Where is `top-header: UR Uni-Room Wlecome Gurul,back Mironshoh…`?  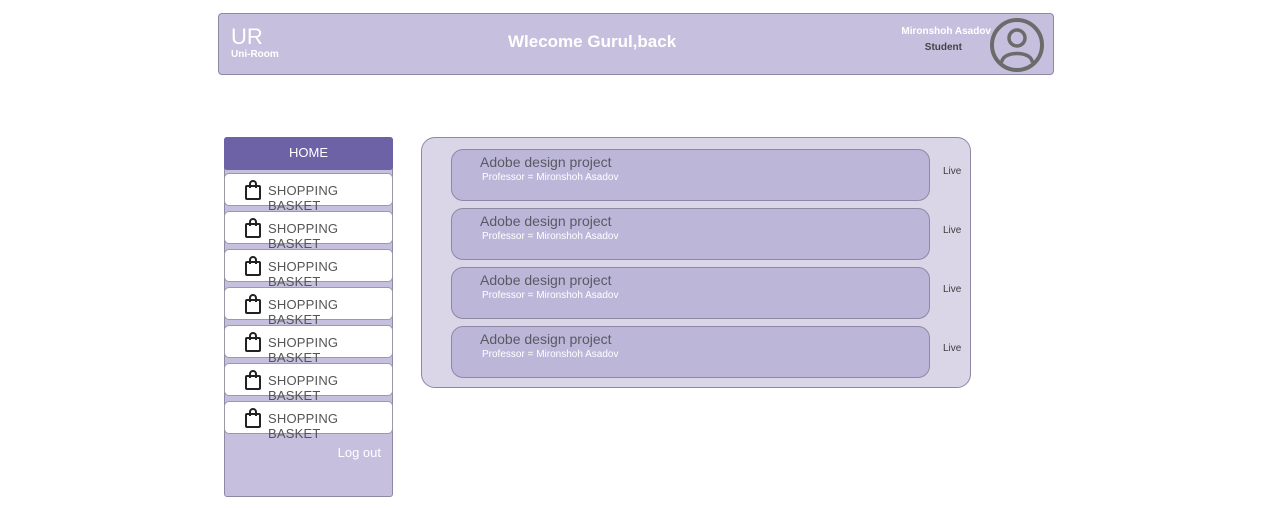
top-header: UR Uni-Room Wlecome Gurul,back Mironshoh… is located at coordinates (636, 44).